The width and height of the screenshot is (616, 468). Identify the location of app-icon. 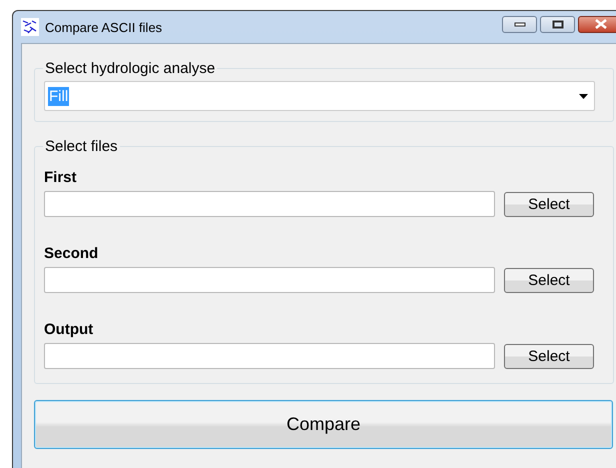
(30, 27).